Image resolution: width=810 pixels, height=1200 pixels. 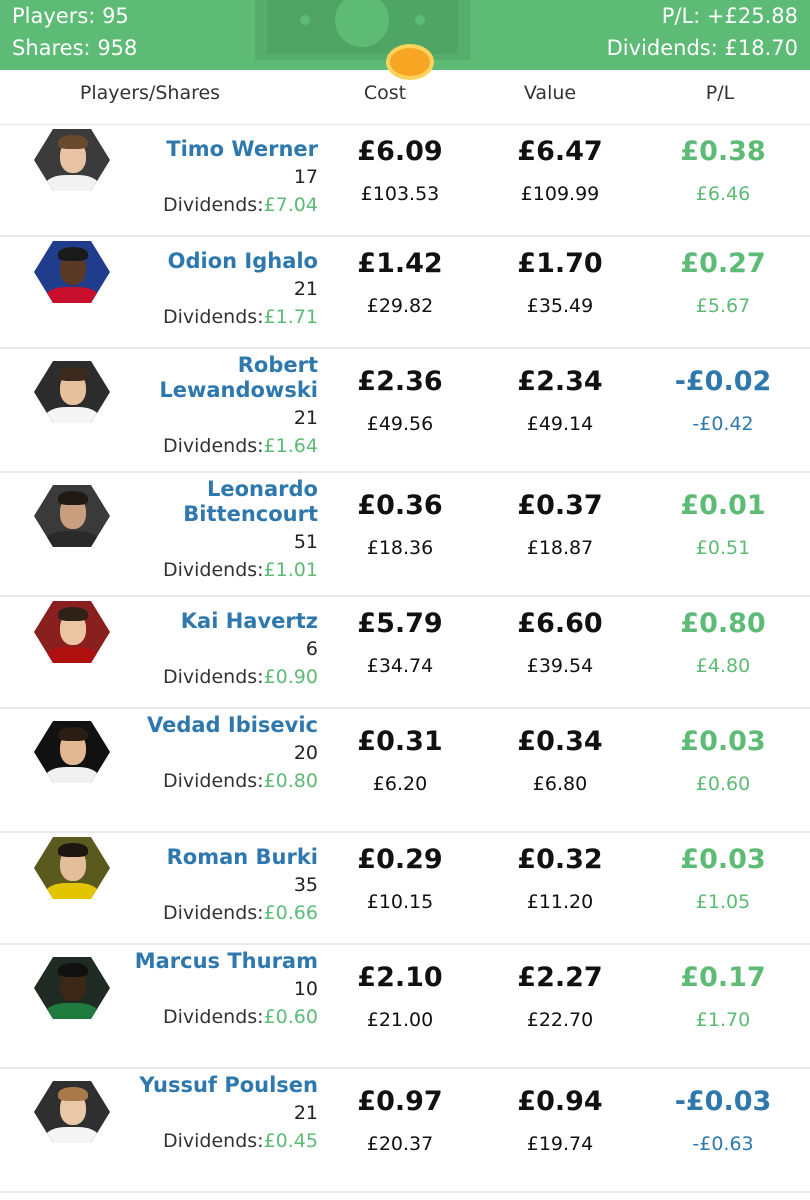 What do you see at coordinates (761, 48) in the screenshot?
I see `dividends-value: £18.70` at bounding box center [761, 48].